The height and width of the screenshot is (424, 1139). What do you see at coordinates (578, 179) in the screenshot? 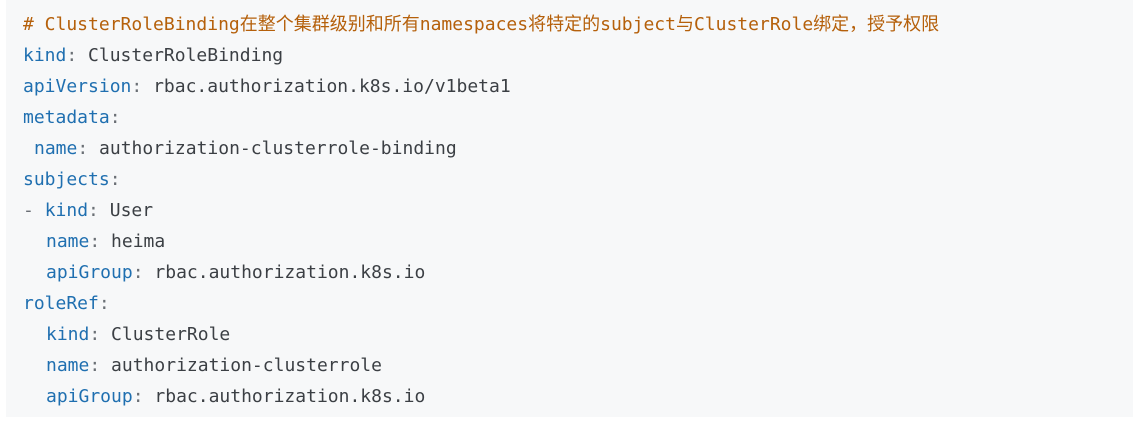
I see `yaml-line-subjects: subjects:` at bounding box center [578, 179].